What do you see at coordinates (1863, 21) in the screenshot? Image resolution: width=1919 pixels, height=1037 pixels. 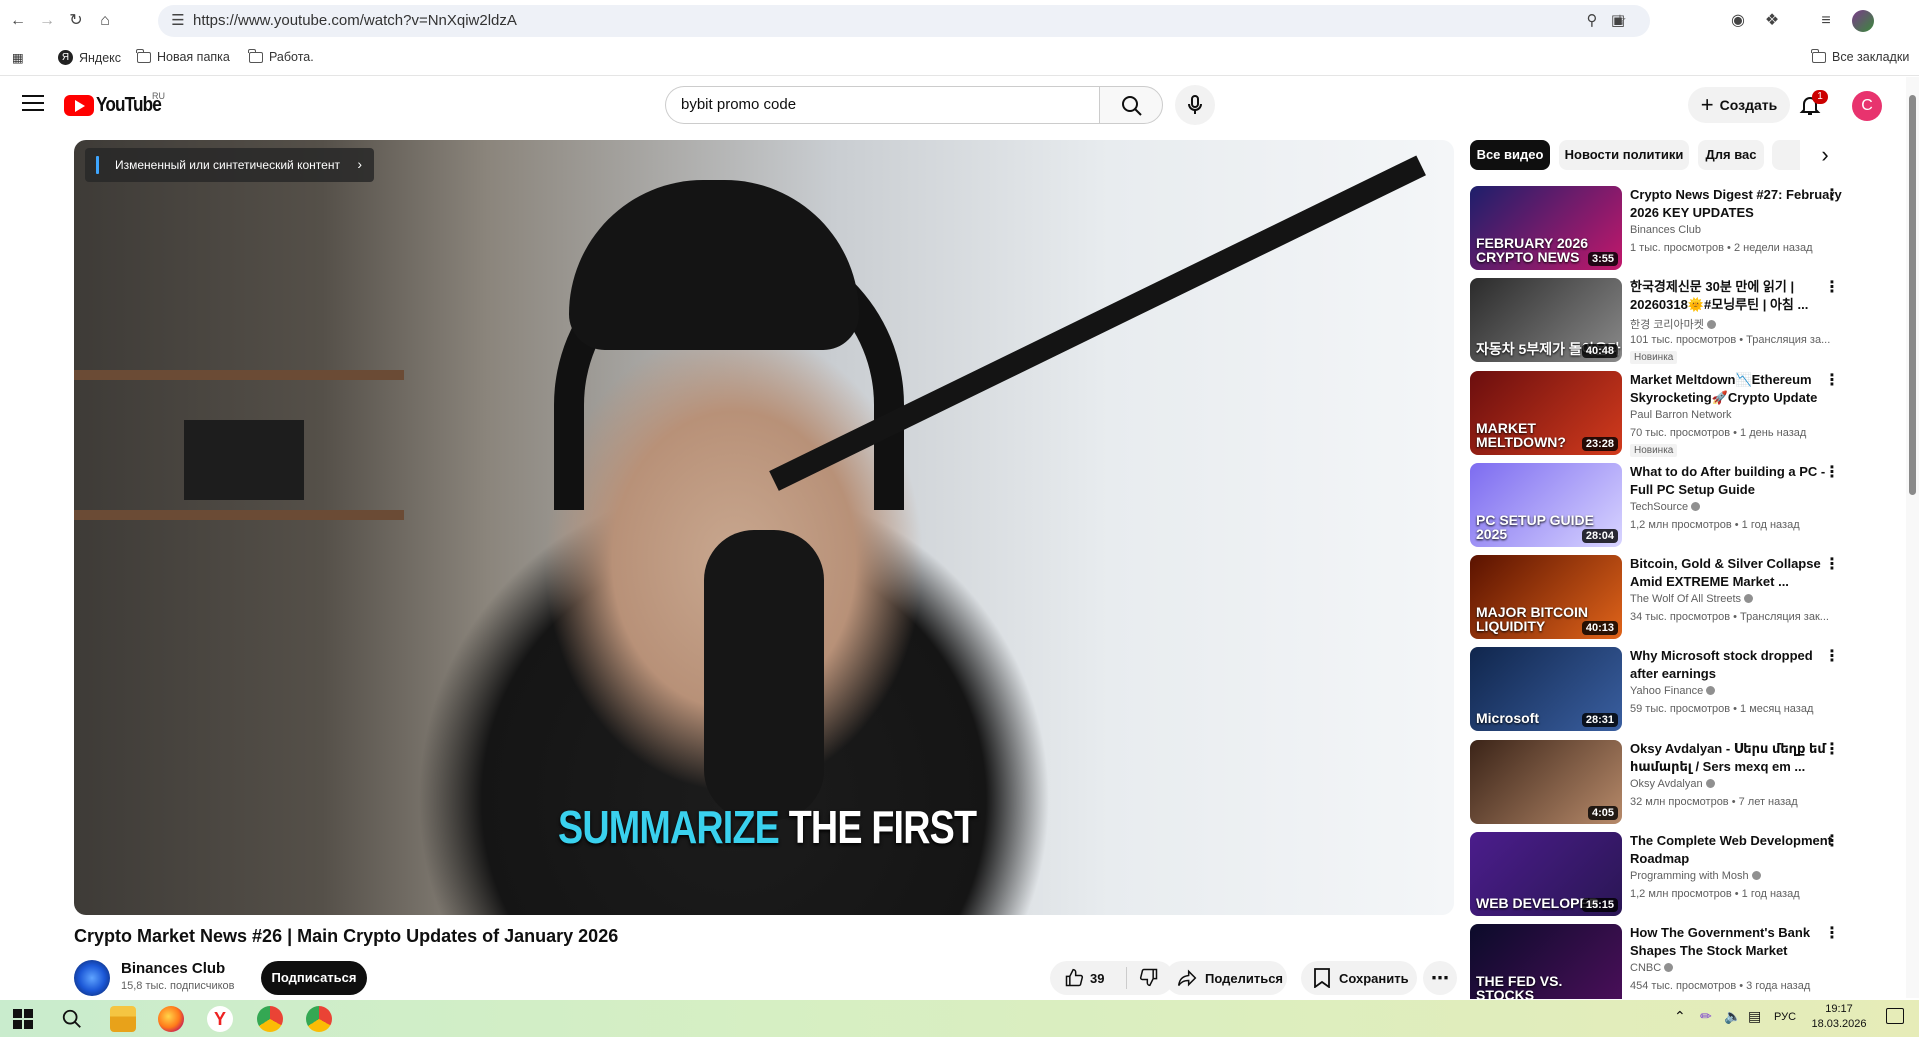 I see `profile-avatar-icon` at bounding box center [1863, 21].